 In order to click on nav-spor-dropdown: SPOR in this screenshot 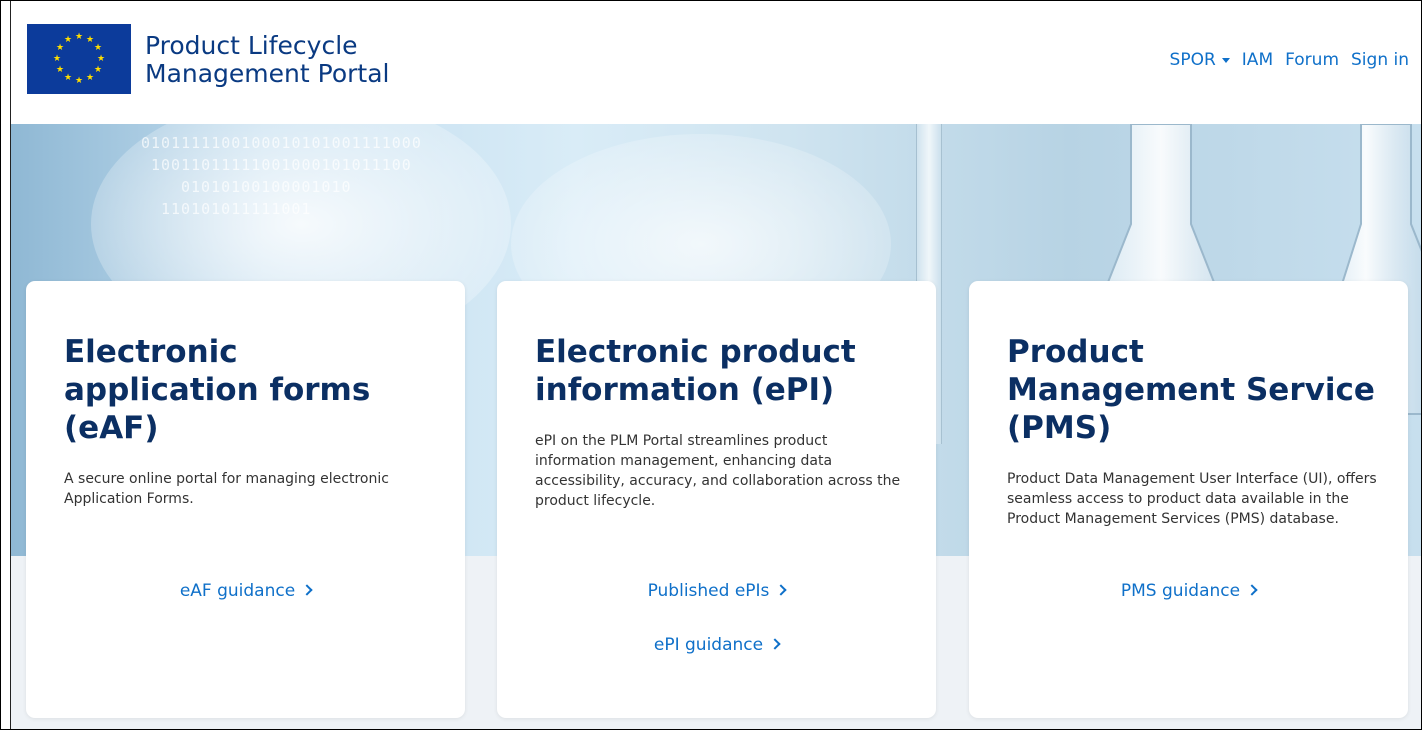, I will do `click(1200, 60)`.